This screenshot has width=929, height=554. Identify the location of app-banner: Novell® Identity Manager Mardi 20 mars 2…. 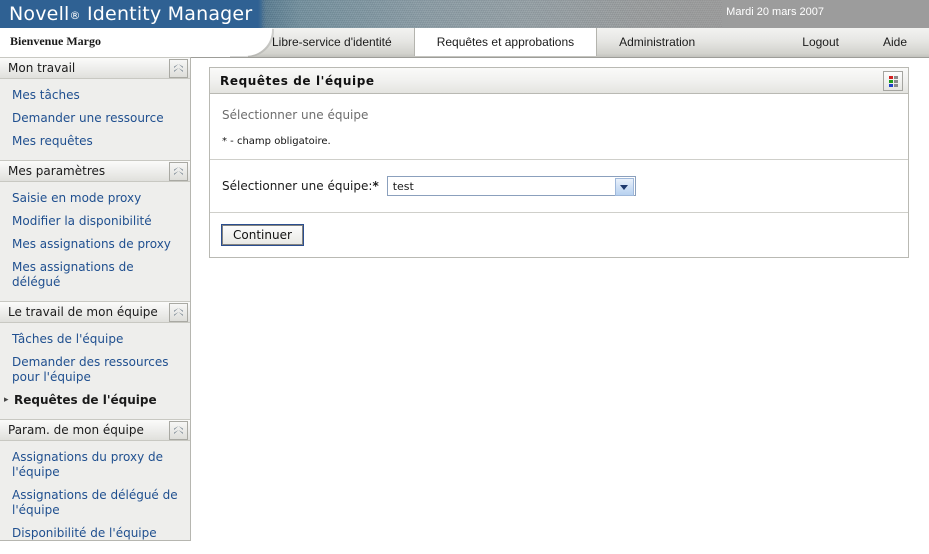
(464, 14).